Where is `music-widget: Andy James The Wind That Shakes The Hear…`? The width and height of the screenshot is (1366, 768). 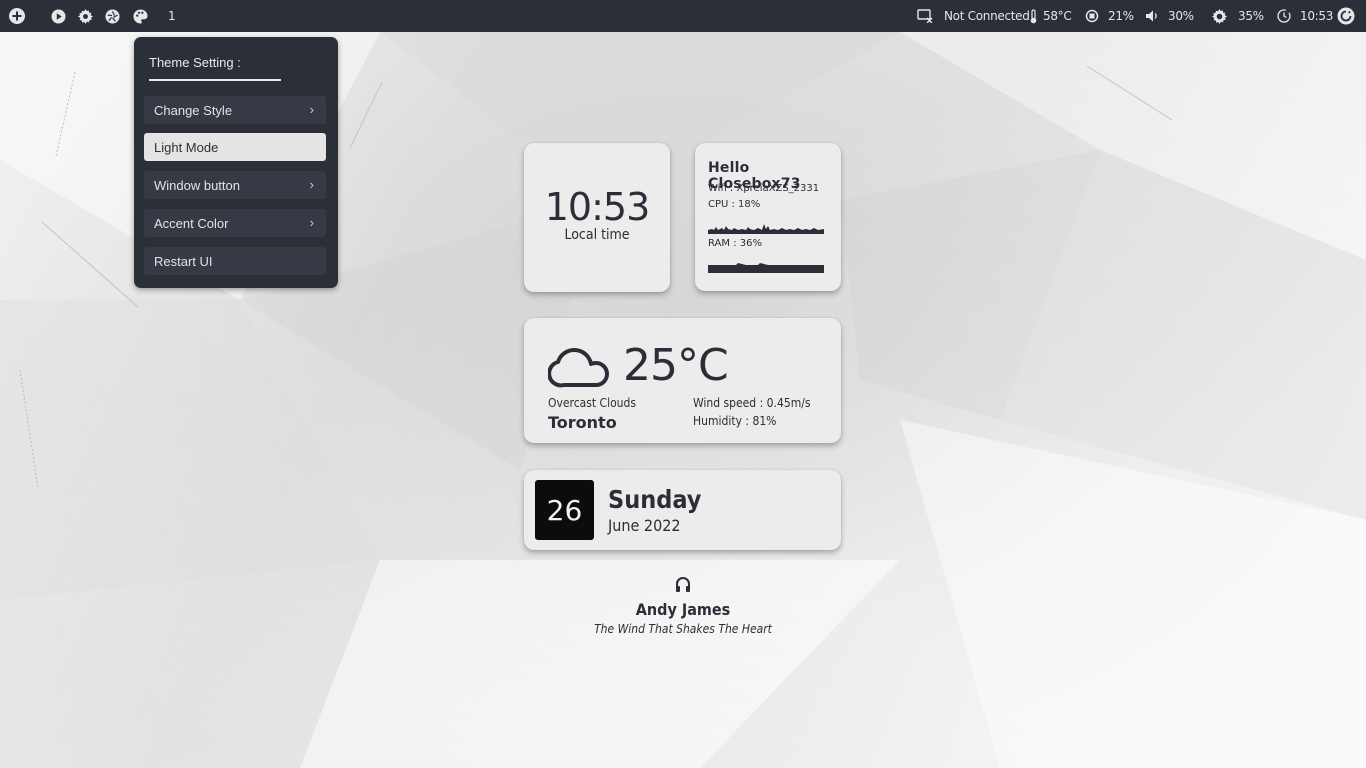
music-widget: Andy James The Wind That Shakes The Hear… is located at coordinates (683, 605).